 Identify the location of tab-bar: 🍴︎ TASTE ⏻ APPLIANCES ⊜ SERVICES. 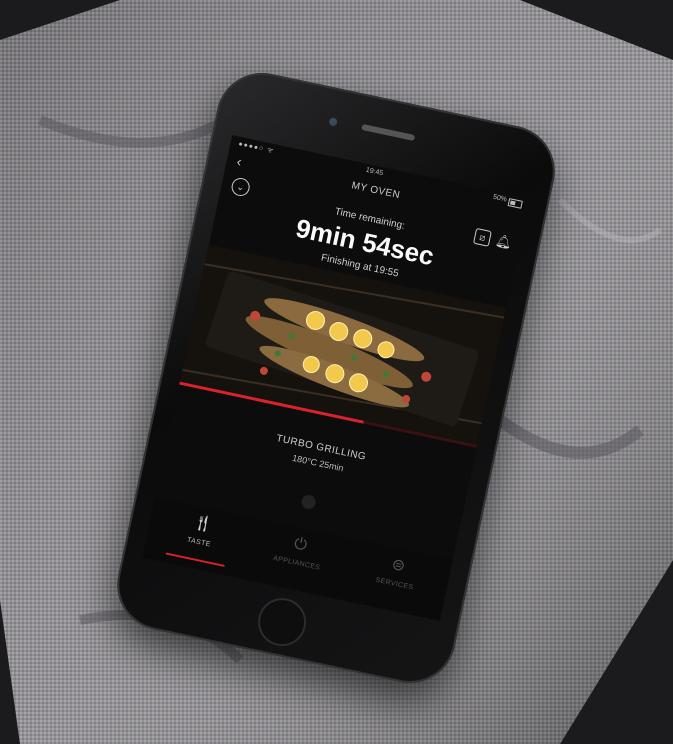
(297, 559).